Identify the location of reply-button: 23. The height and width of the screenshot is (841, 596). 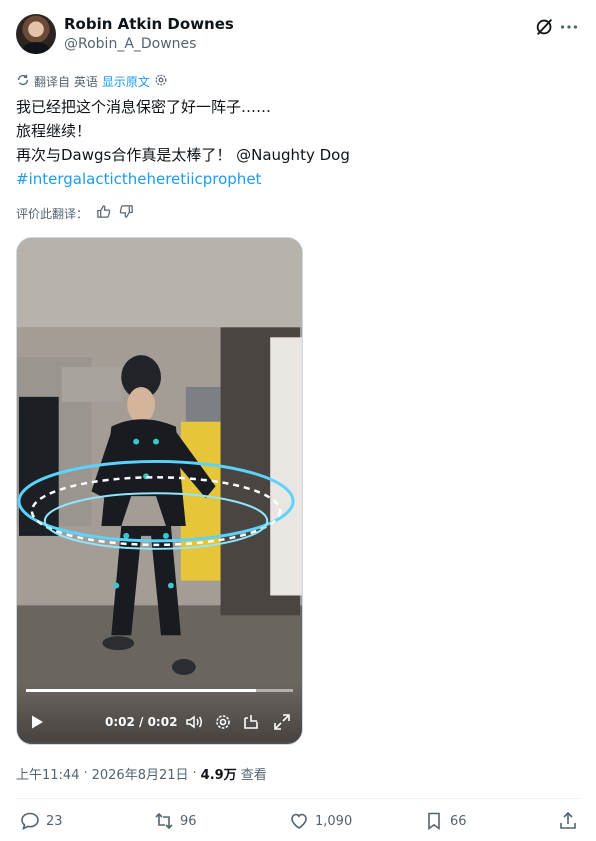
(41, 821).